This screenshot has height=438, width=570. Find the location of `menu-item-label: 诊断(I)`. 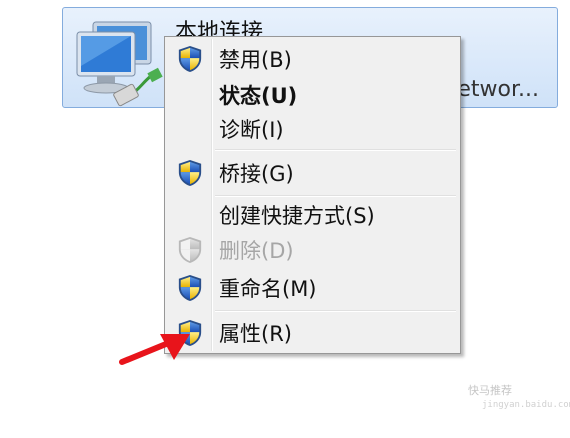

menu-item-label: 诊断(I) is located at coordinates (251, 130).